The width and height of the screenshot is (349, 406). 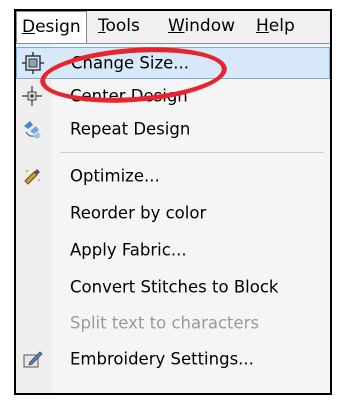 What do you see at coordinates (32, 130) in the screenshot?
I see `repeat-icon` at bounding box center [32, 130].